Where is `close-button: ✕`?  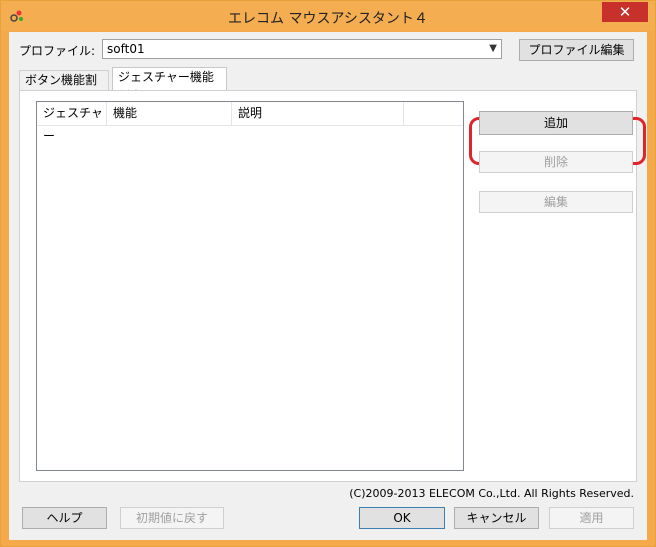 close-button: ✕ is located at coordinates (625, 12).